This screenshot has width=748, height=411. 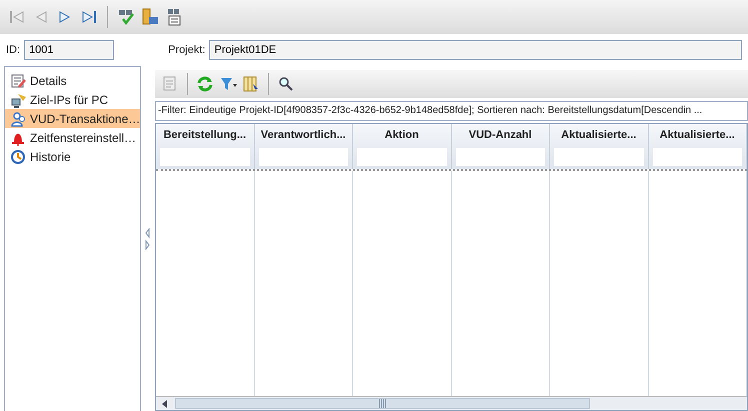 I want to click on columns-button, so click(x=251, y=84).